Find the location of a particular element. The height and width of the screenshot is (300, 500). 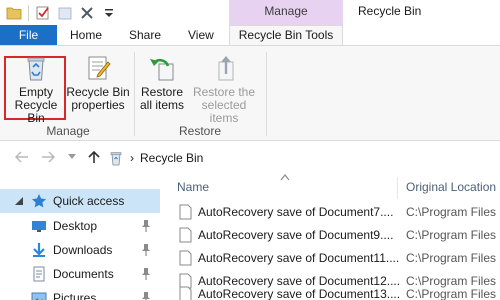

recent-locations-dropdown-icon is located at coordinates (72, 157).